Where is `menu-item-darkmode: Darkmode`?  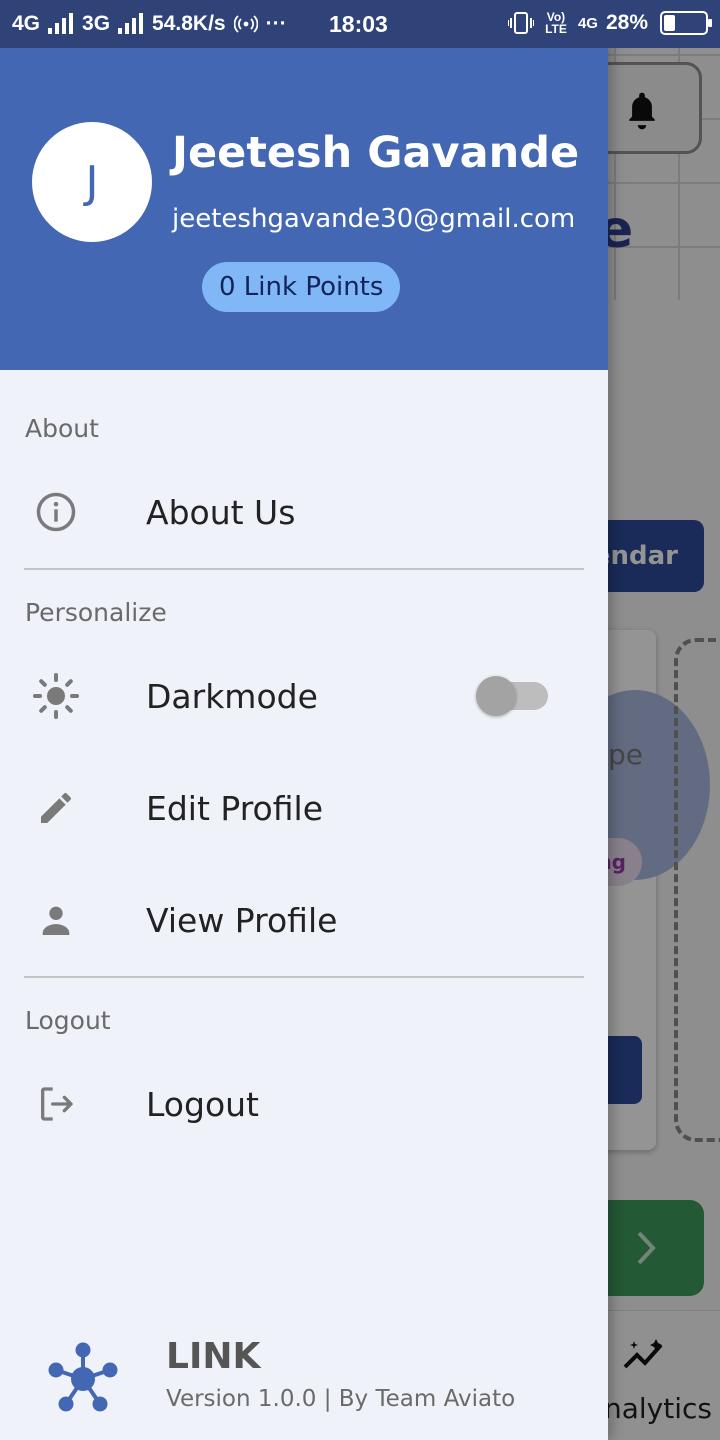
menu-item-darkmode: Darkmode is located at coordinates (304, 696).